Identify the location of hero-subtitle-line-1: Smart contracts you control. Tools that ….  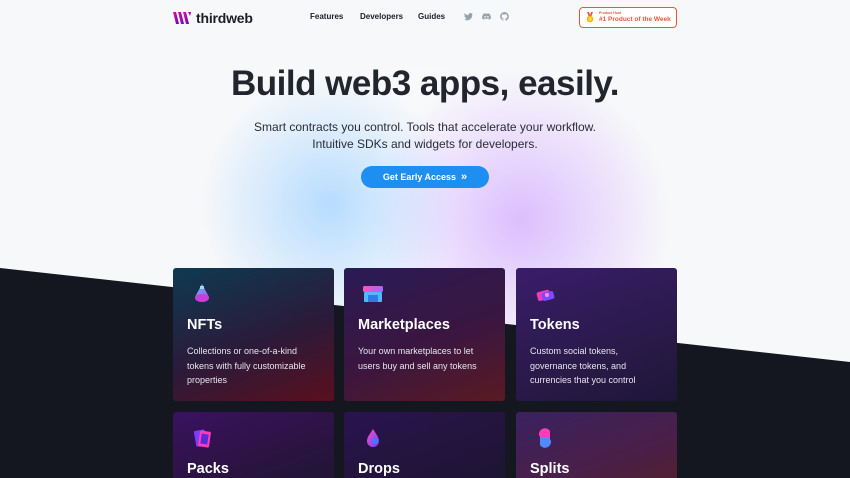
(425, 127).